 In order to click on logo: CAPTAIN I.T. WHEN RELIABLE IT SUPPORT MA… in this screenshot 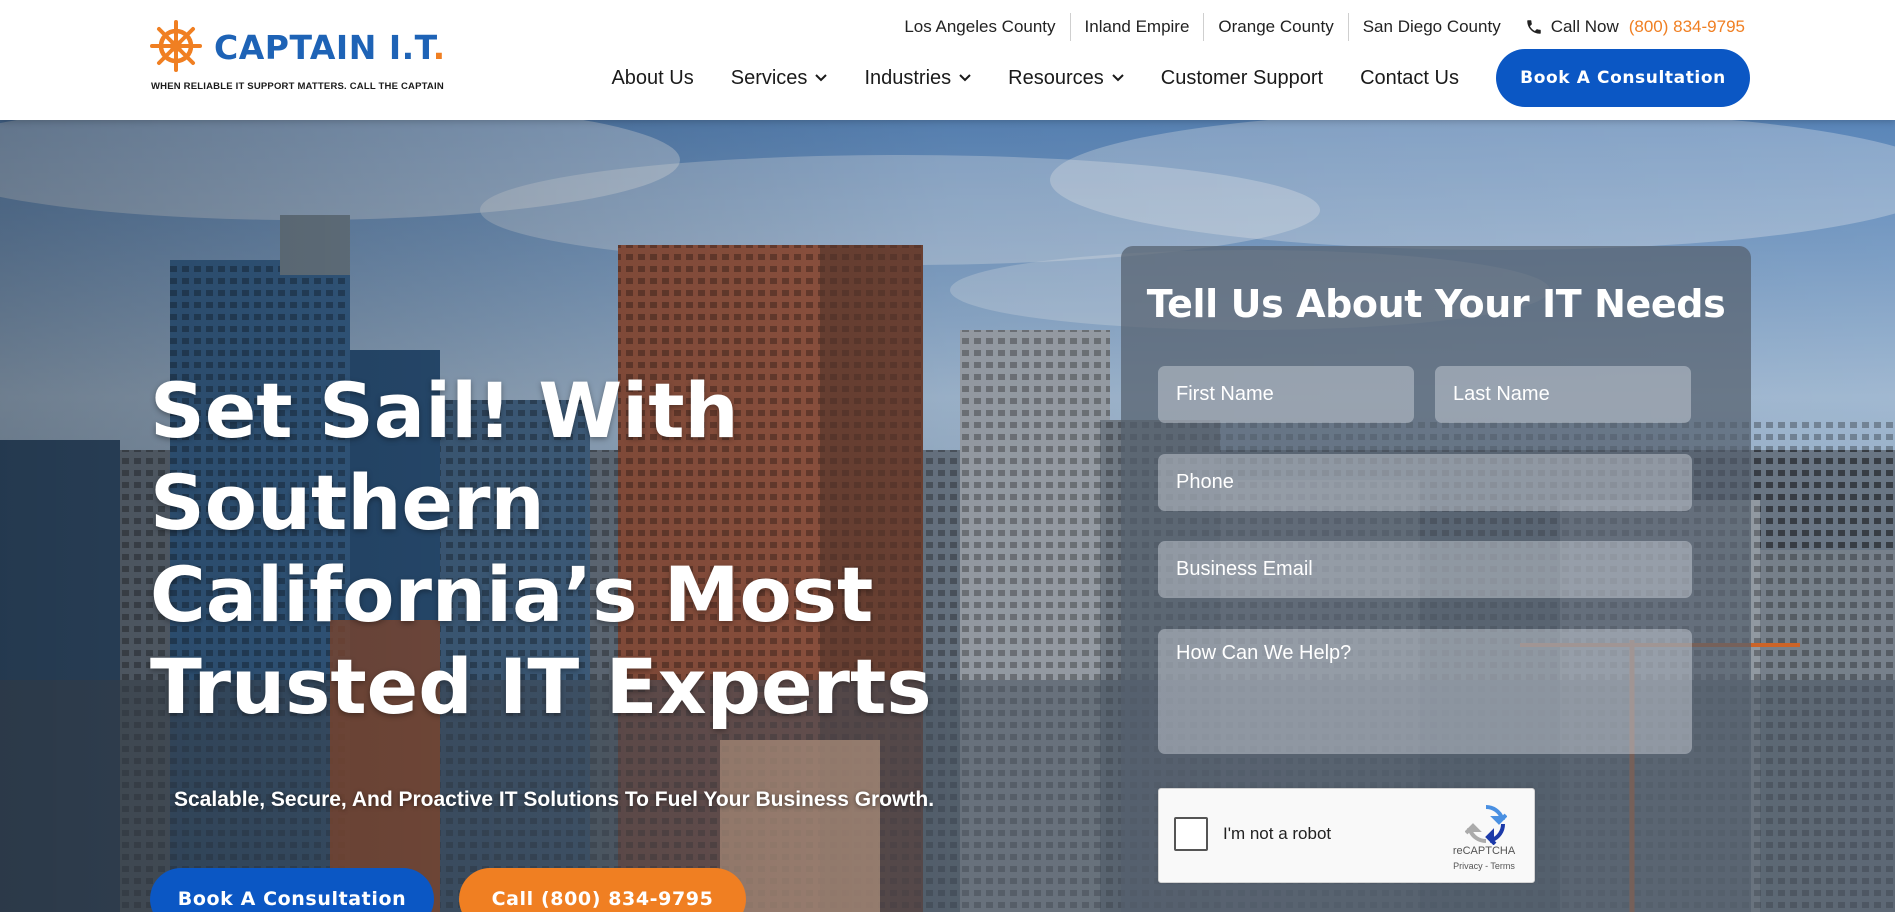, I will do `click(300, 60)`.